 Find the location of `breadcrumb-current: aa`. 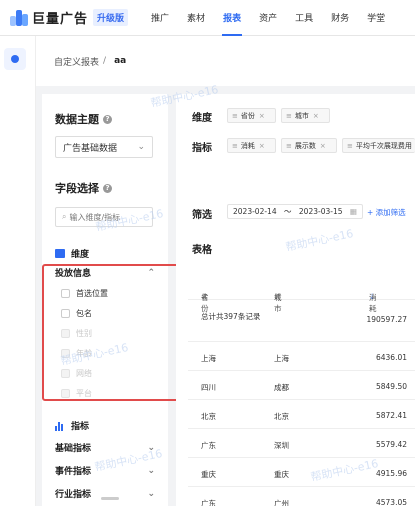

breadcrumb-current: aa is located at coordinates (120, 61).